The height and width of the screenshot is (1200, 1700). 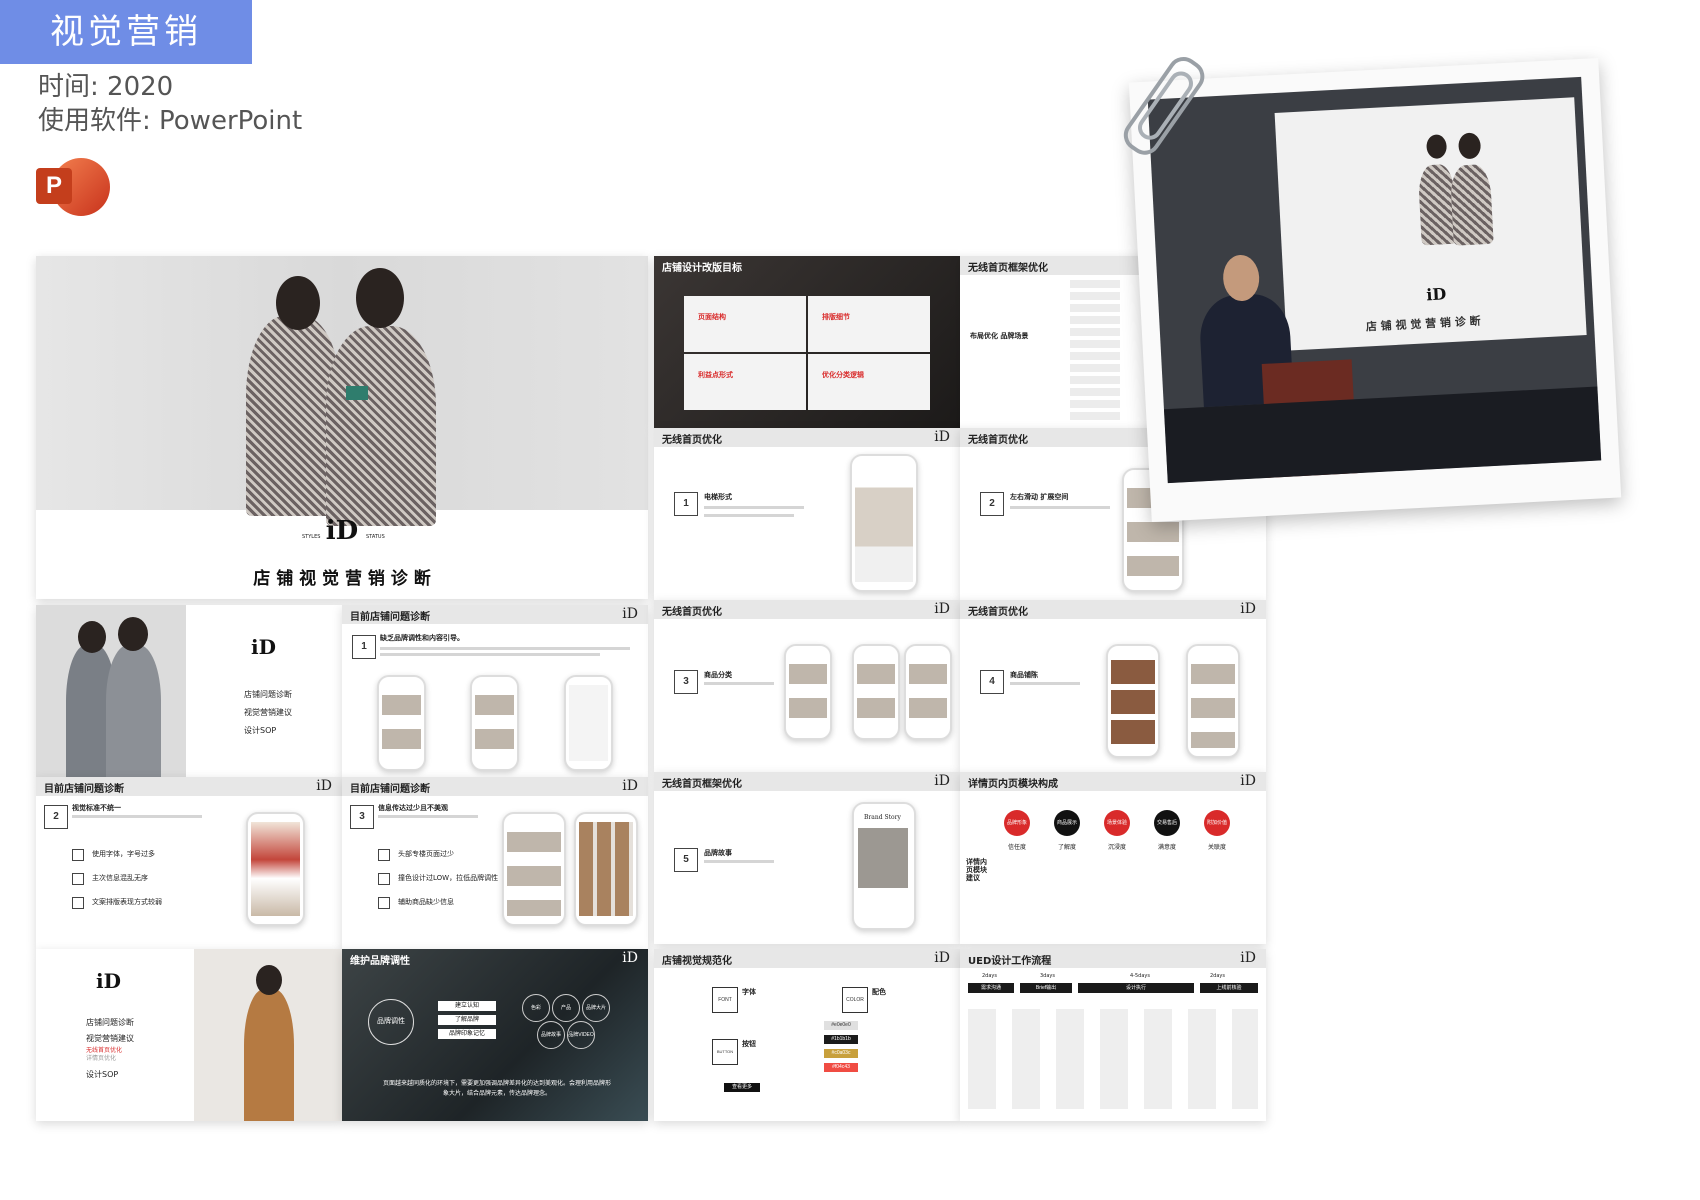 I want to click on step-number: 2, so click(x=56, y=817).